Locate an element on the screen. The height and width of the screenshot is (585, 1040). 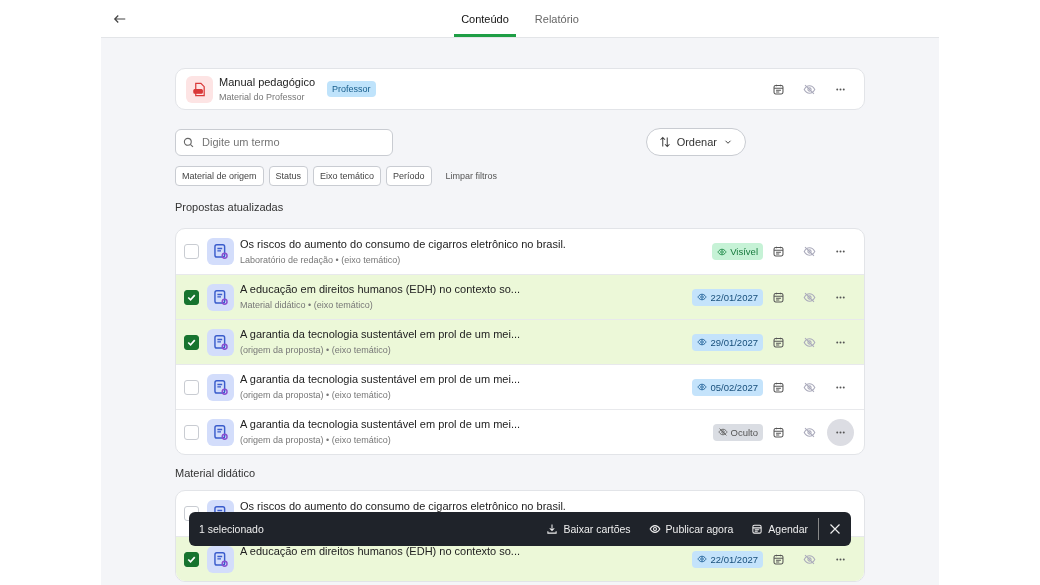
status-badge: 05/02/2027 is located at coordinates (727, 387).